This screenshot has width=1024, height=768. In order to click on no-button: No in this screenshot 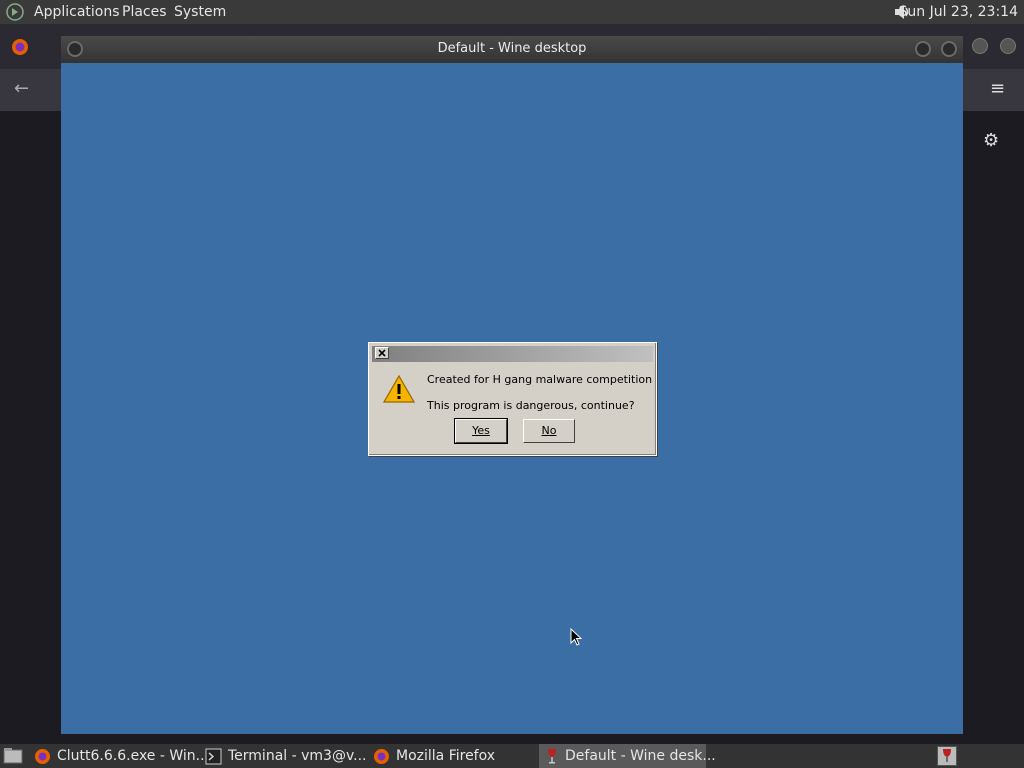, I will do `click(549, 431)`.